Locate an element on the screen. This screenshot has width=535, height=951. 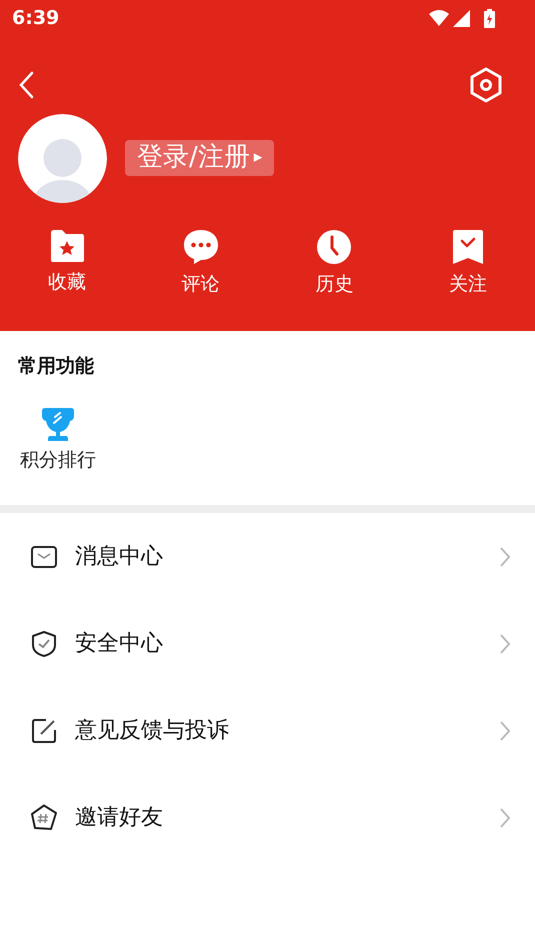
wifi-icon is located at coordinates (439, 18).